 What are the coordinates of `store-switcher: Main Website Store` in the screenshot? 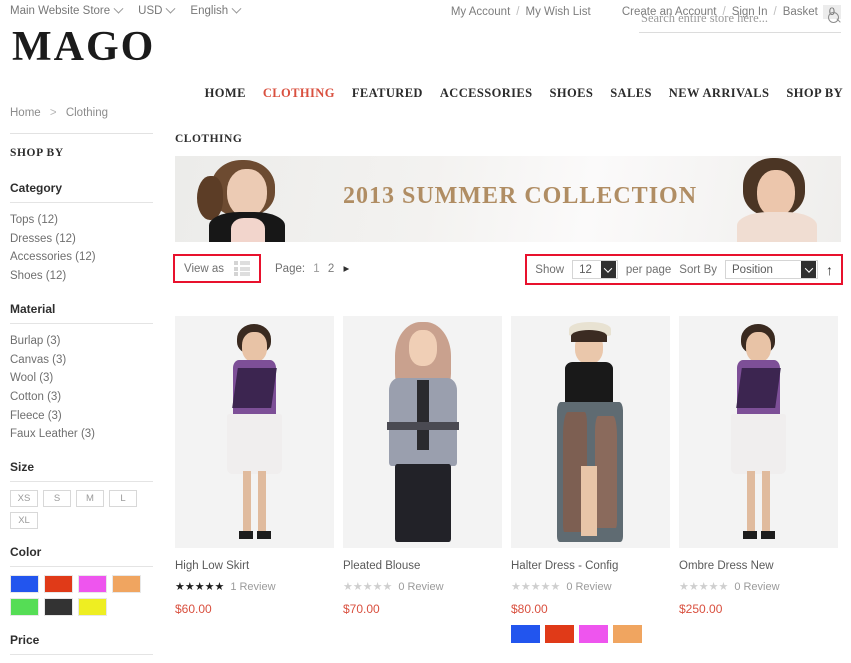 It's located at (67, 10).